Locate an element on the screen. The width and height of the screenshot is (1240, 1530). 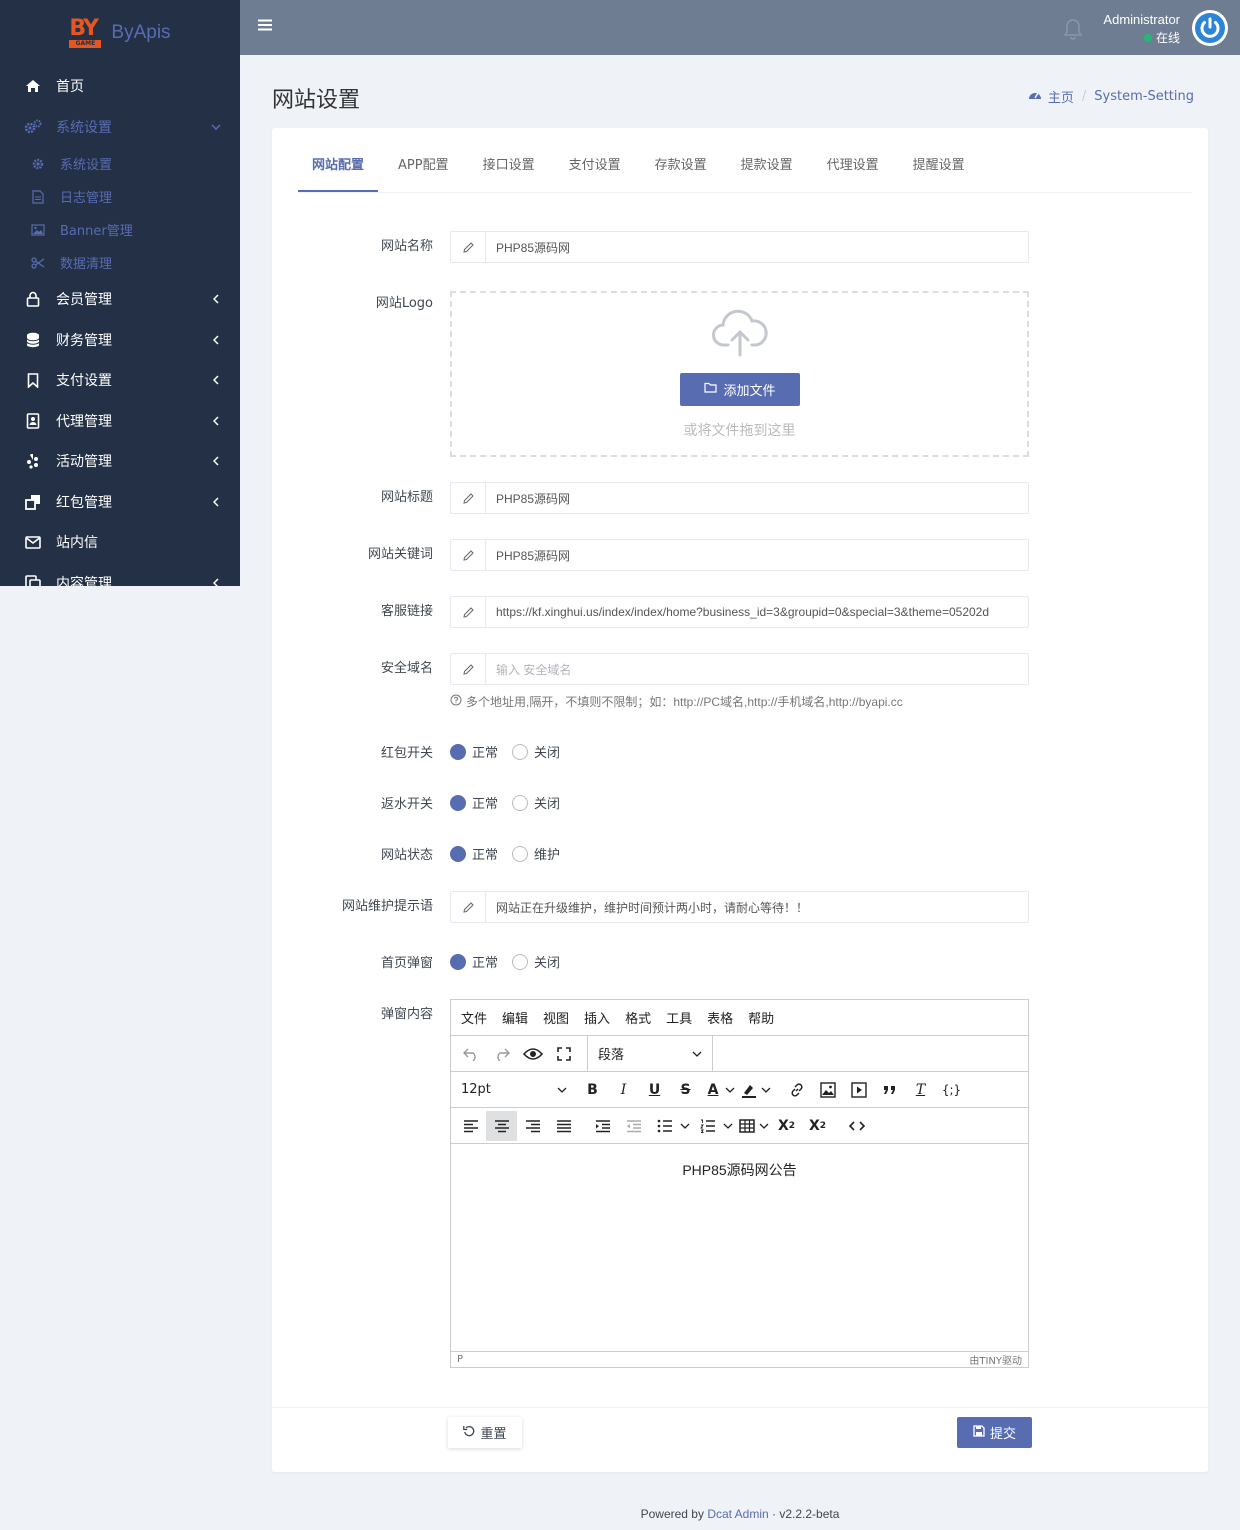
editor-menu-view: 视图 is located at coordinates (556, 1017).